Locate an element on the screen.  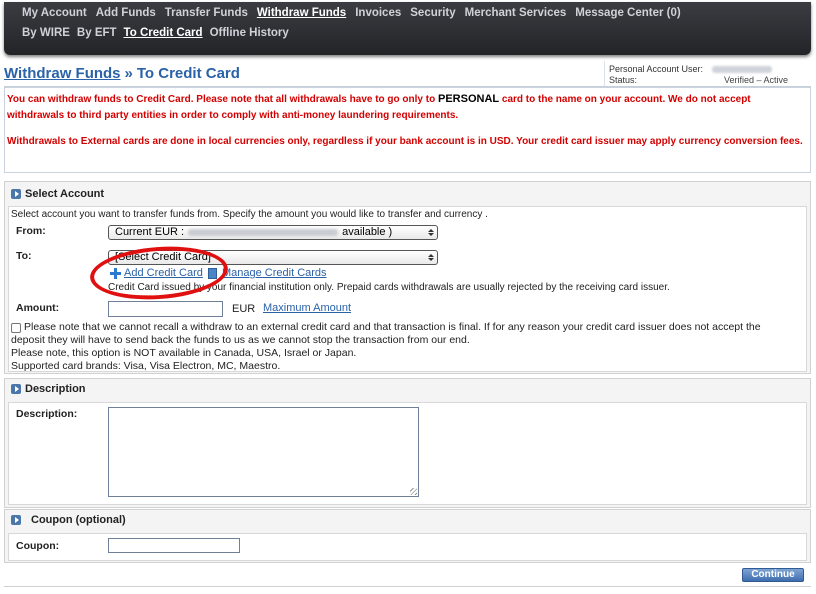
from-label: From: is located at coordinates (31, 231).